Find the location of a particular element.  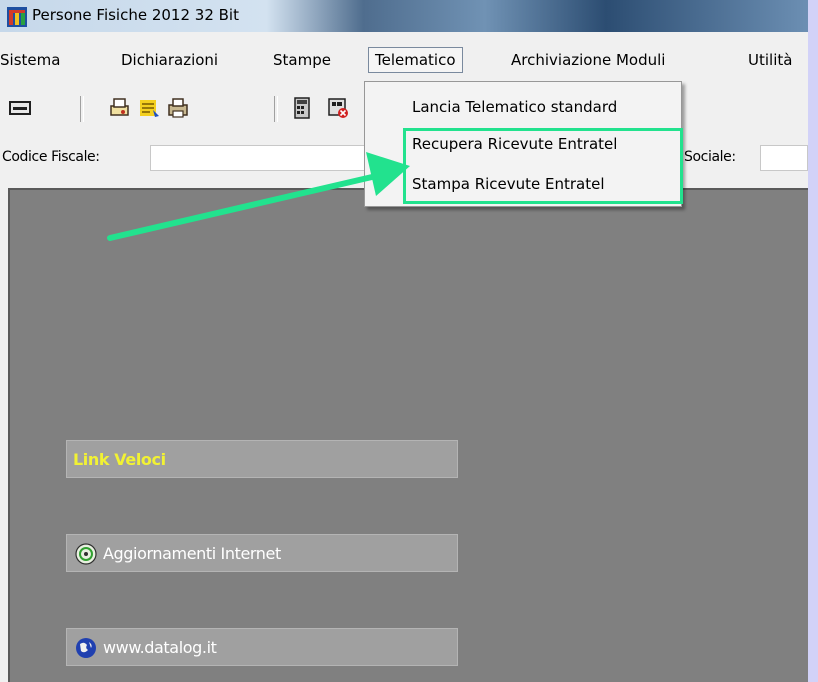

ragione-sociale-label: Sociale: is located at coordinates (710, 157).